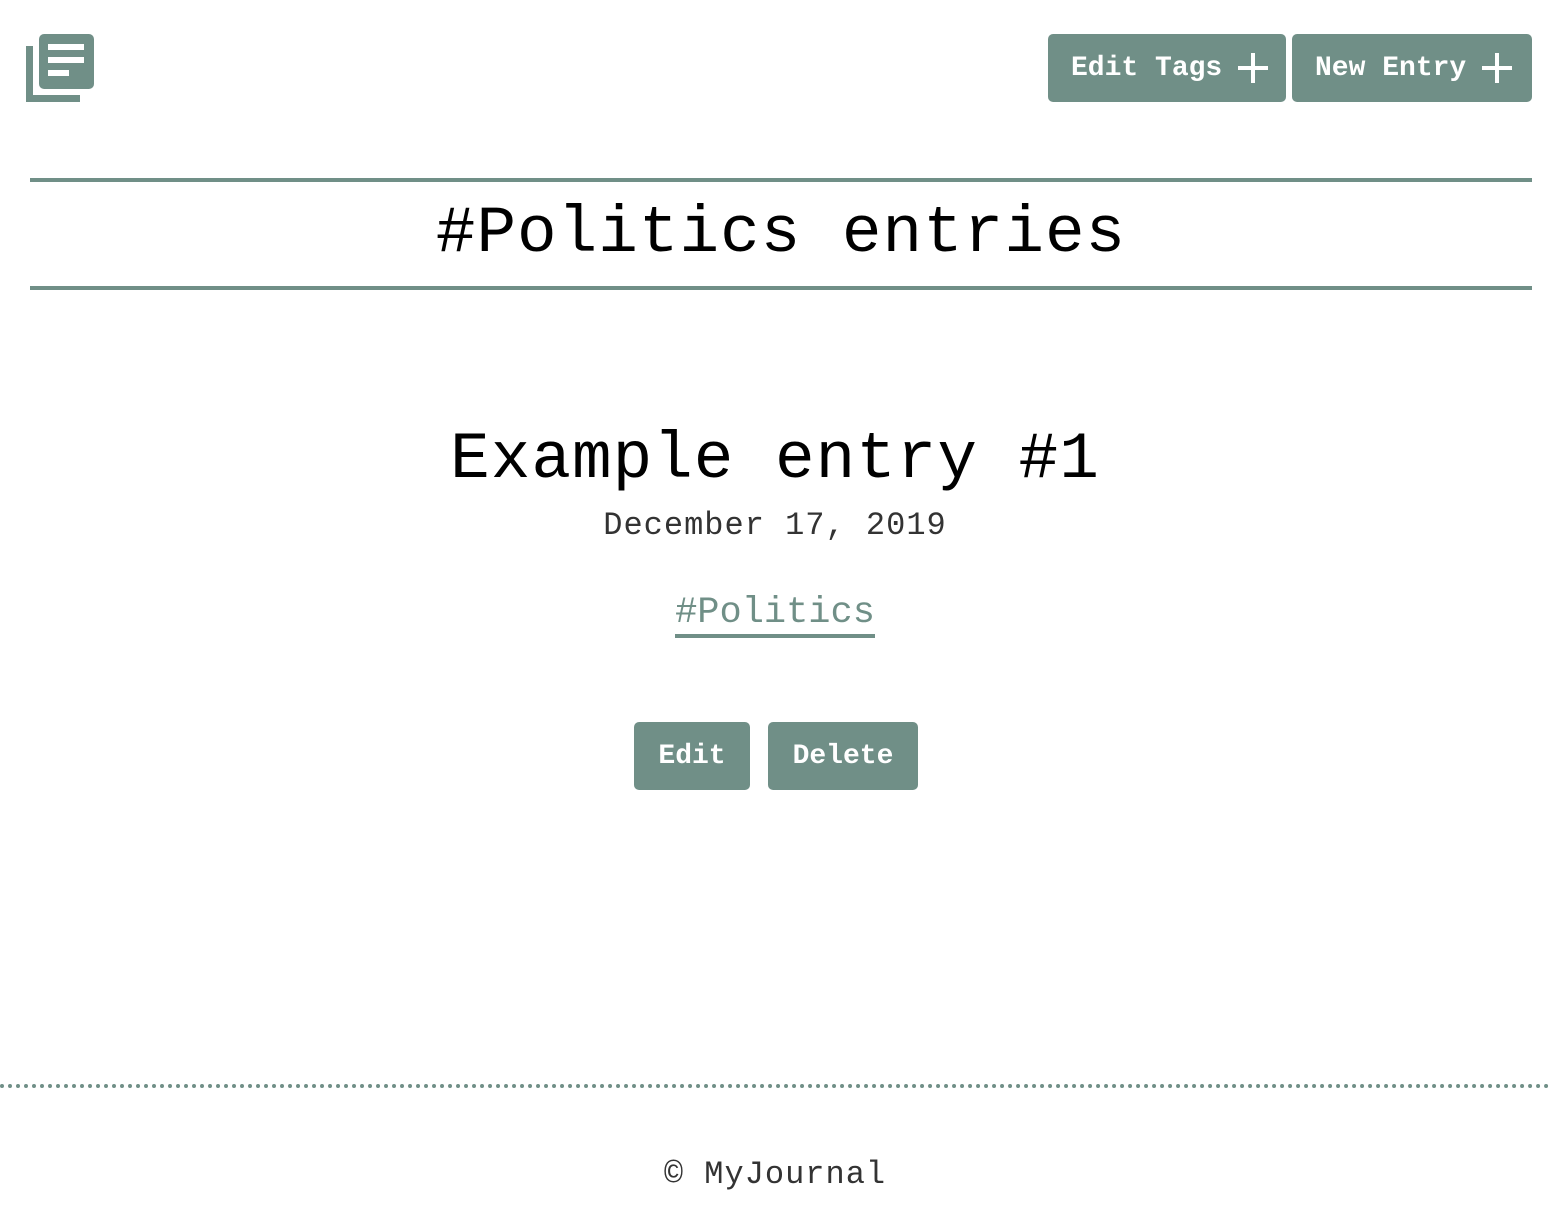  I want to click on entry-actions: Edit Delete, so click(775, 756).